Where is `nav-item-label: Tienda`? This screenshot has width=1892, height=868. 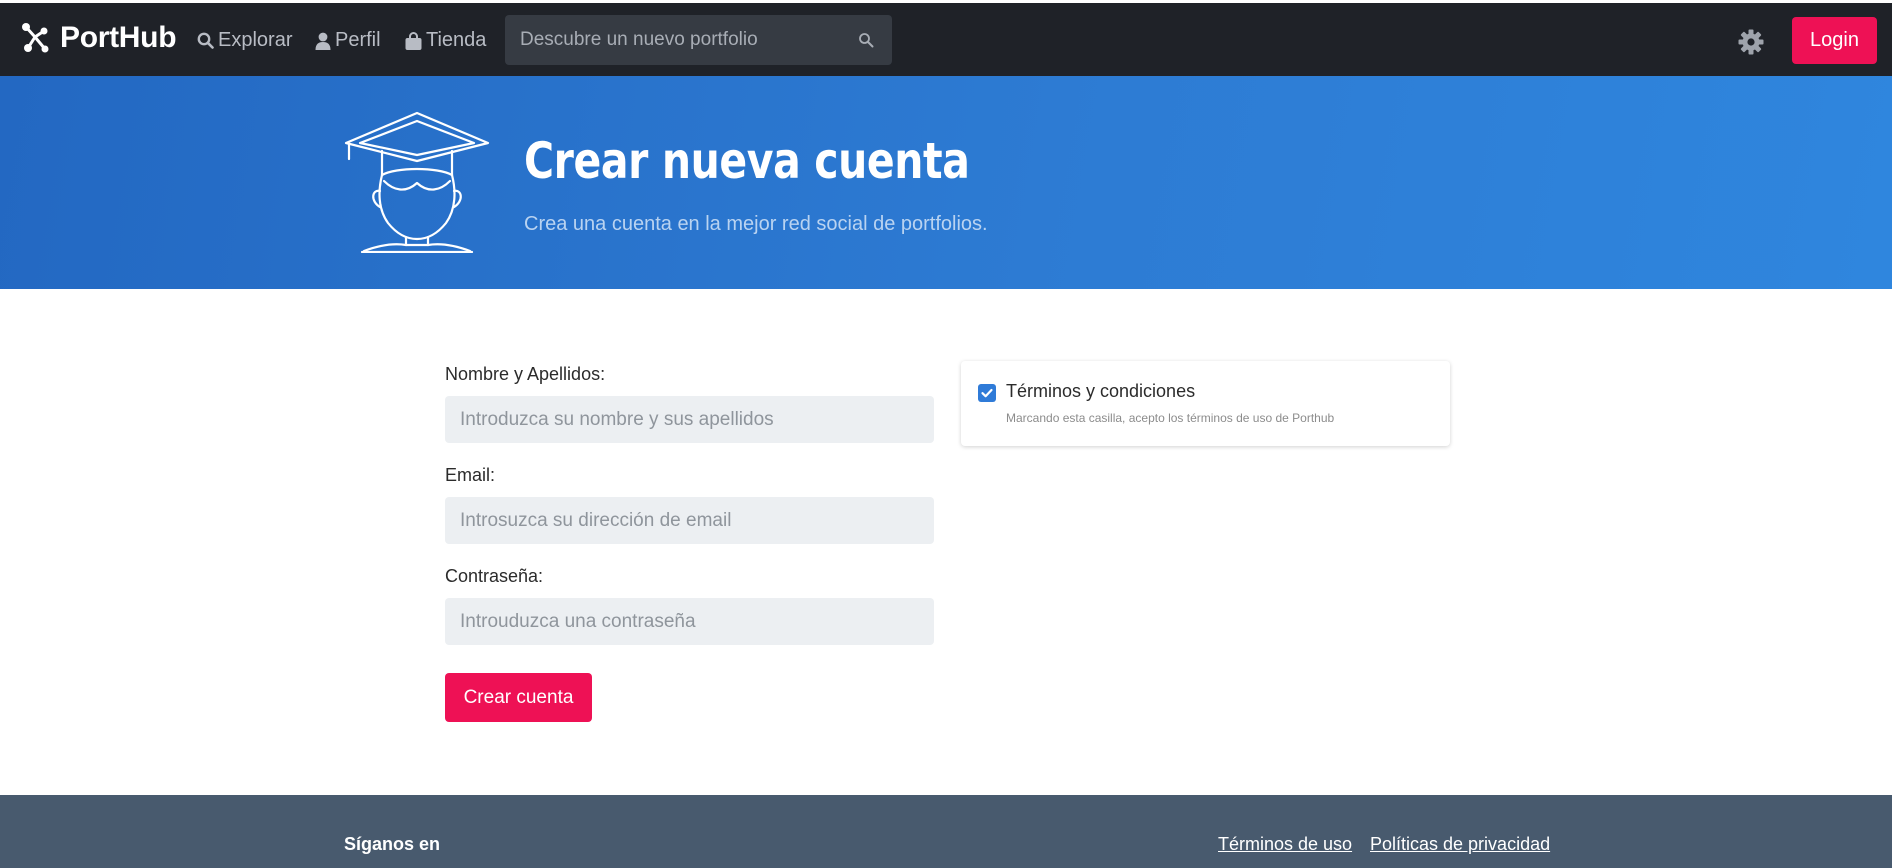 nav-item-label: Tienda is located at coordinates (456, 40).